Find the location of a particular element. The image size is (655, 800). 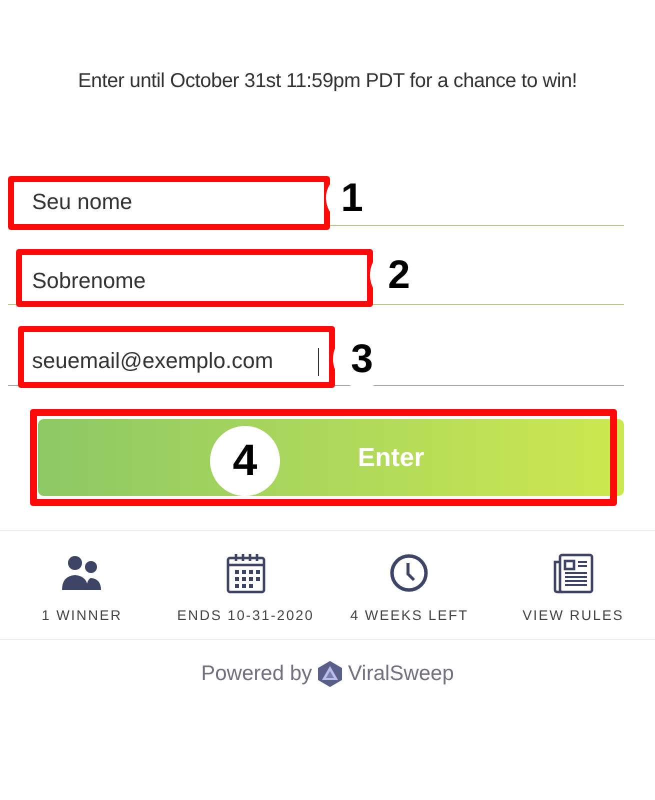

stat-label: ENDS 10-31-2020 is located at coordinates (245, 615).